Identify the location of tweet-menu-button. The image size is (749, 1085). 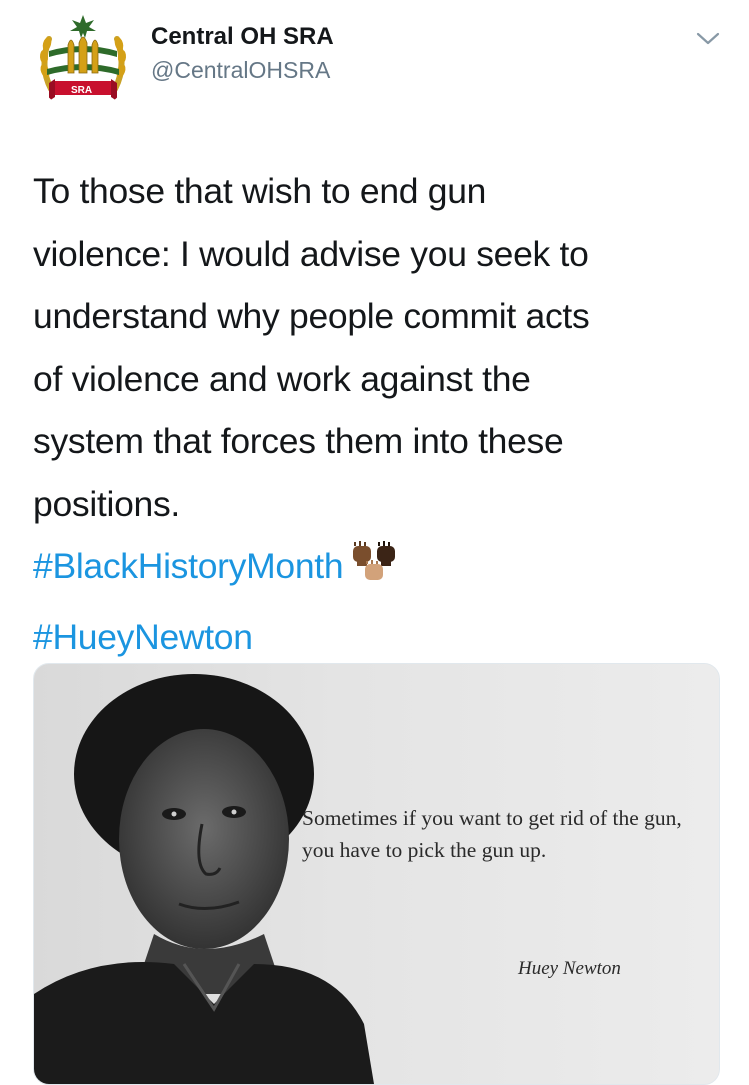
(708, 39).